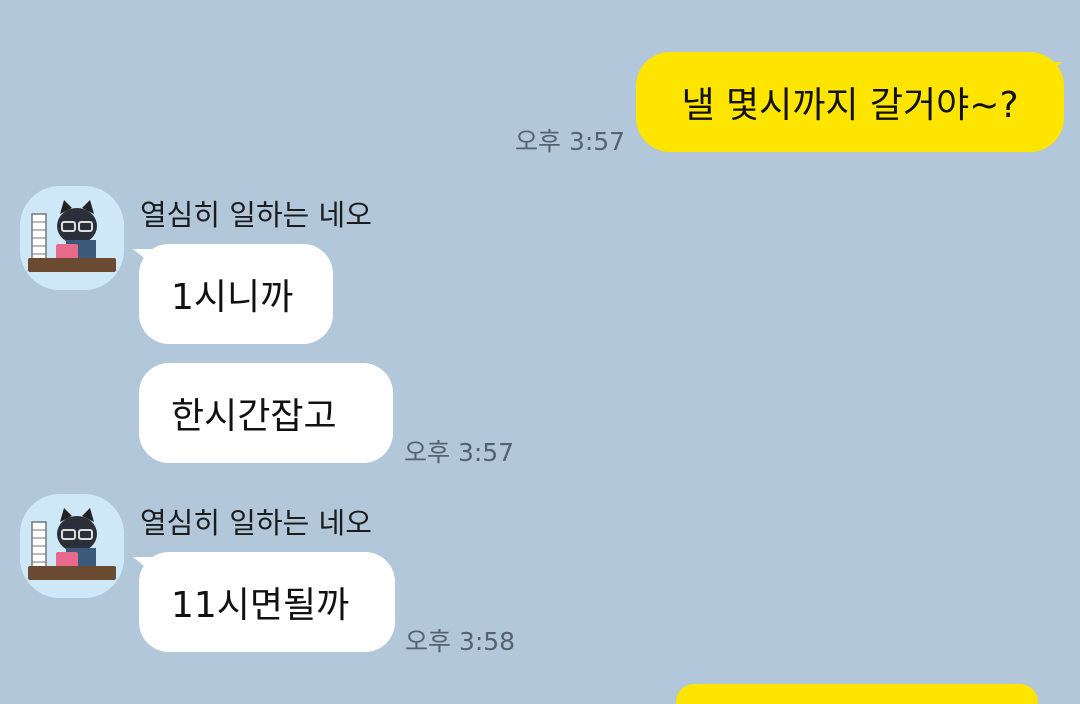  I want to click on message-text: 1시니까, so click(232, 297).